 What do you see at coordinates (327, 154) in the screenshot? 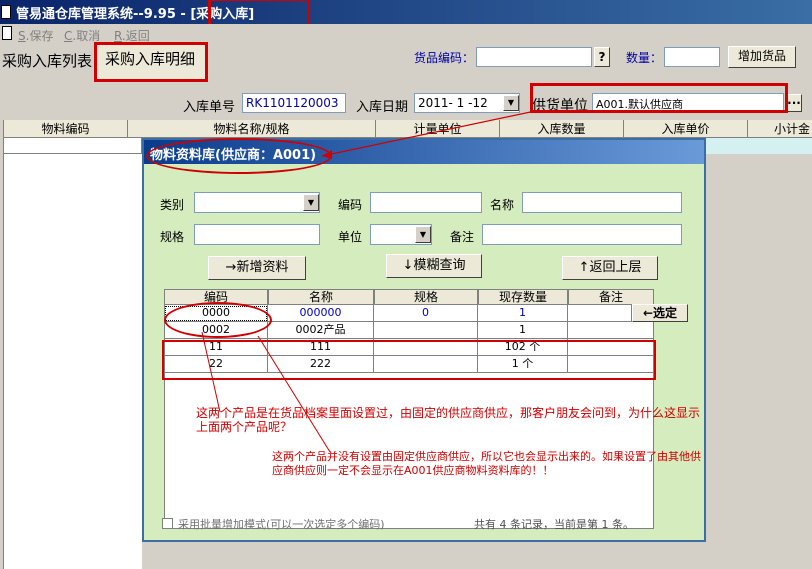
I see `arrowhead-supplier` at bounding box center [327, 154].